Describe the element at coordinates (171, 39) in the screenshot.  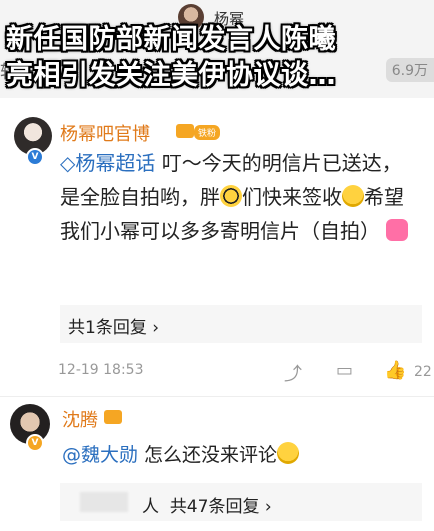
I see `headline-line1: 新任国防部新闻发言人陈曦` at that location.